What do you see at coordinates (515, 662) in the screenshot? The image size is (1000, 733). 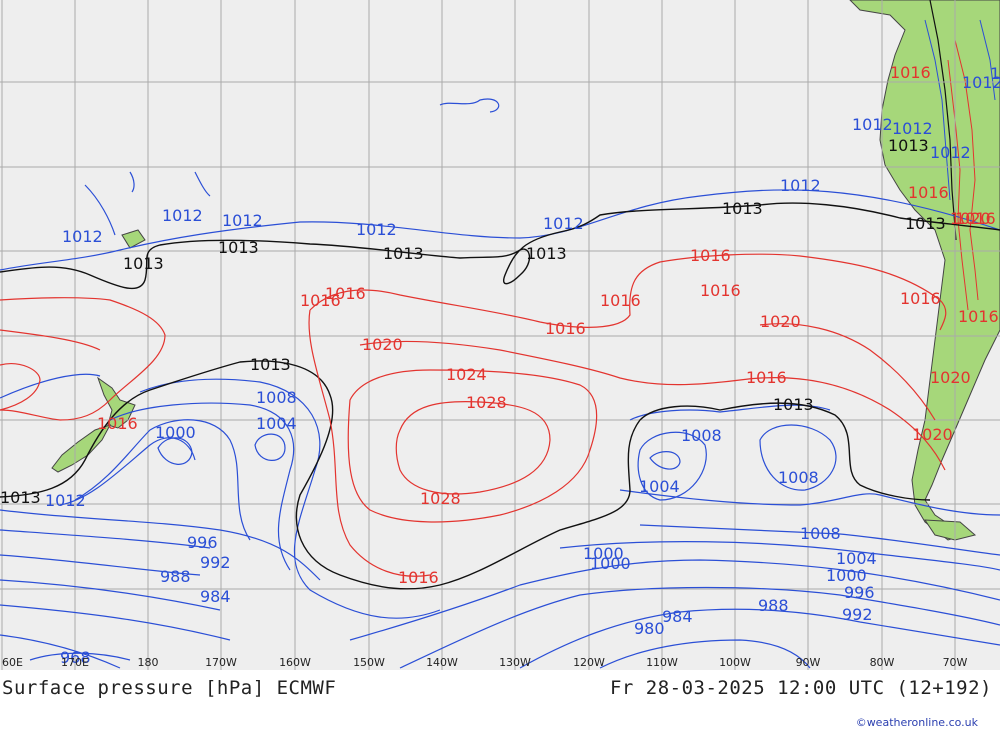 I see `longitude-tick-label: 130W` at bounding box center [515, 662].